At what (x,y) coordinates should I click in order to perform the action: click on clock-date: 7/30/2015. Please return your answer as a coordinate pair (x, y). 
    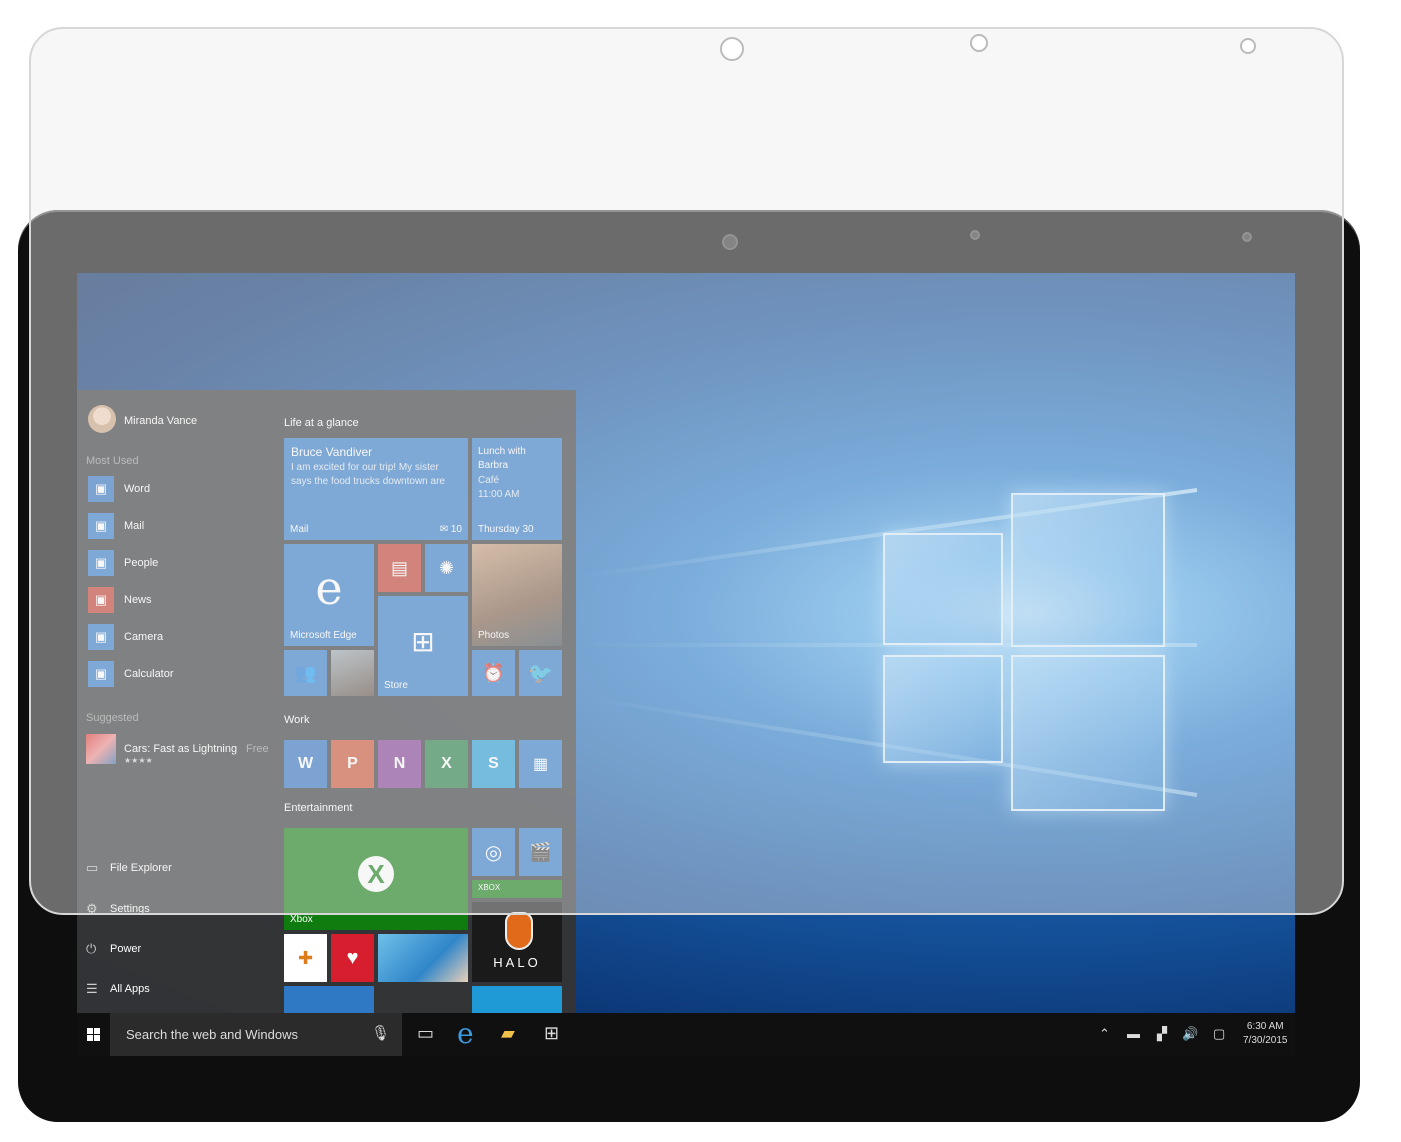
    Looking at the image, I should click on (1265, 1040).